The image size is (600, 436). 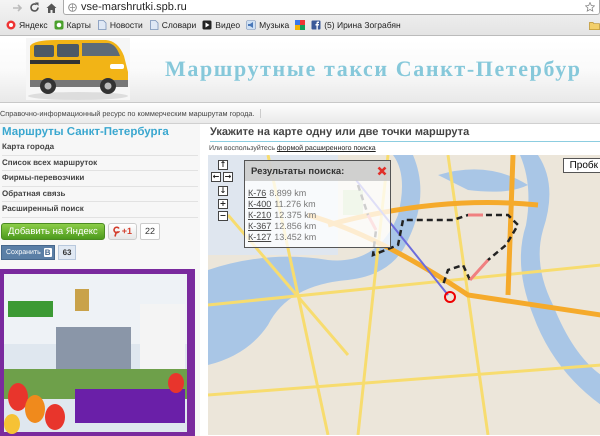 I want to click on route-link: К-400, so click(x=260, y=204).